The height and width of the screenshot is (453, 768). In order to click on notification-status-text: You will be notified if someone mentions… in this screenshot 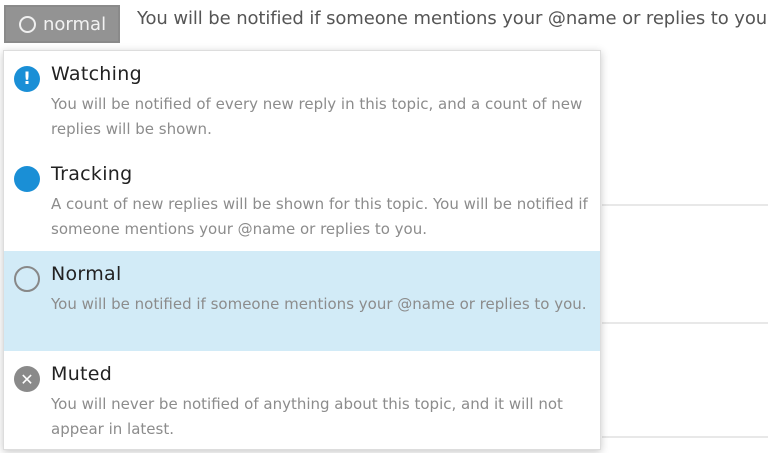, I will do `click(452, 18)`.